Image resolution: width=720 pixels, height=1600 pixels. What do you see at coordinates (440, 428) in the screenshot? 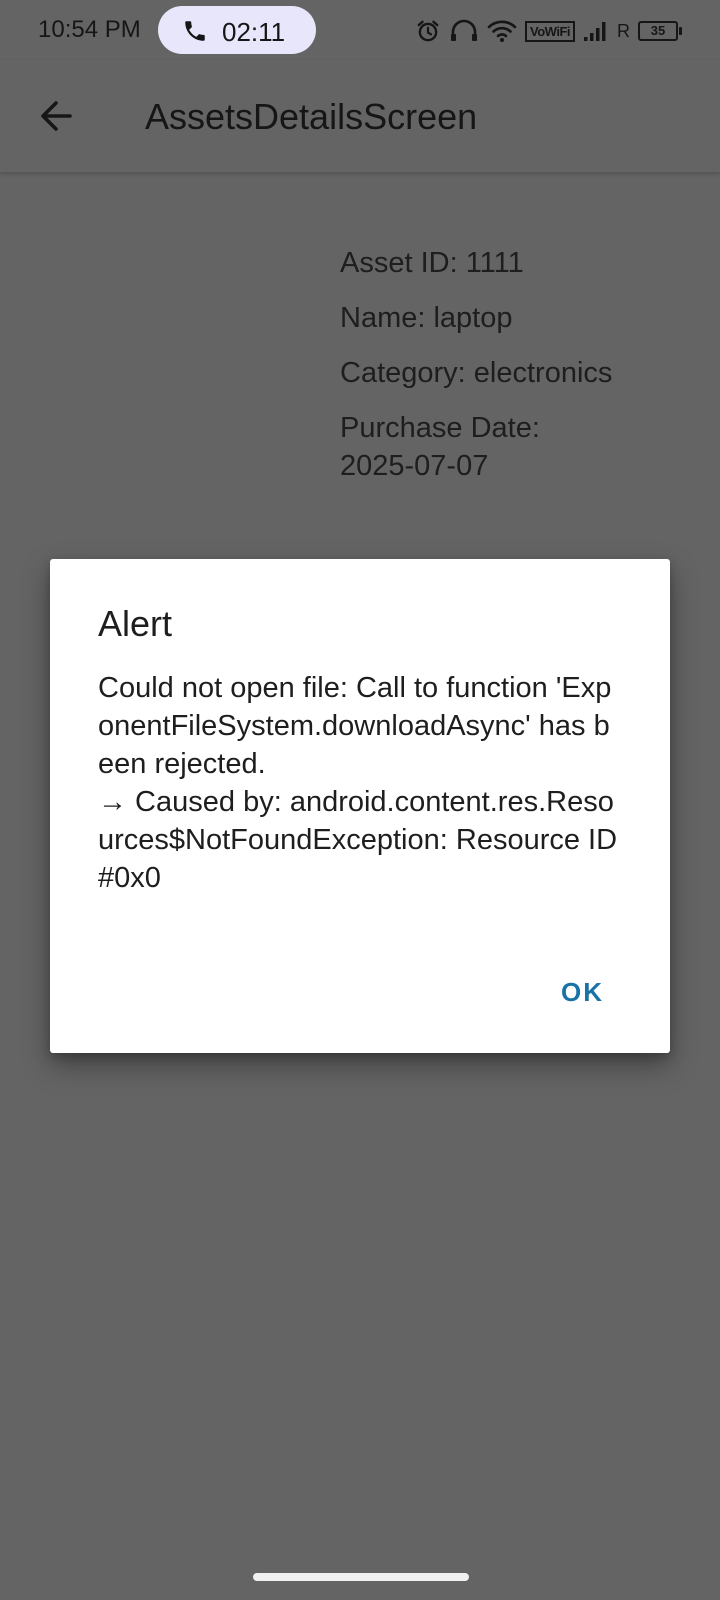
I see `purchase-date-label: Purchase Date:` at bounding box center [440, 428].